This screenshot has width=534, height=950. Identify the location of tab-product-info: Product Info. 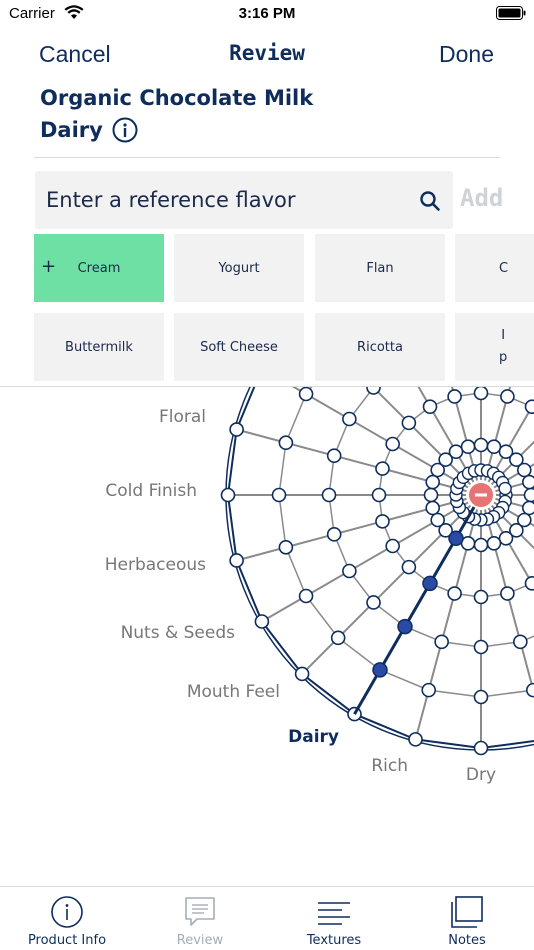
(67, 918).